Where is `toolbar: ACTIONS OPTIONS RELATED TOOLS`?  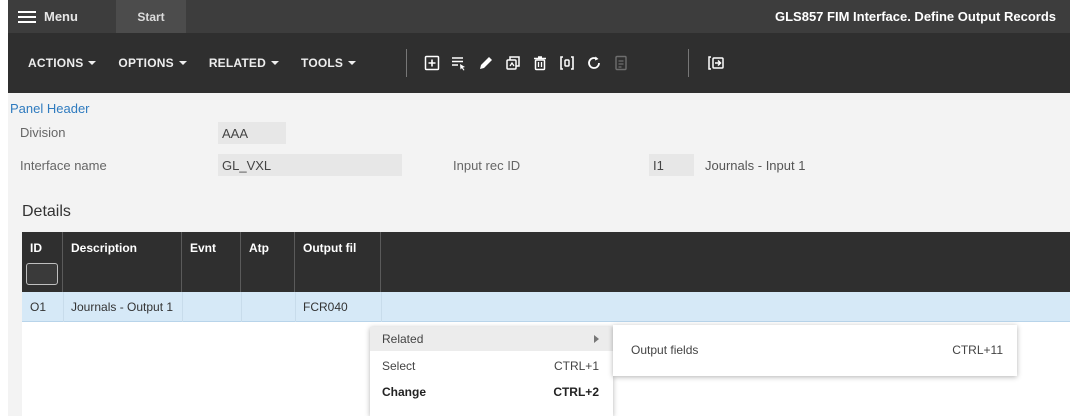
toolbar: ACTIONS OPTIONS RELATED TOOLS is located at coordinates (539, 63).